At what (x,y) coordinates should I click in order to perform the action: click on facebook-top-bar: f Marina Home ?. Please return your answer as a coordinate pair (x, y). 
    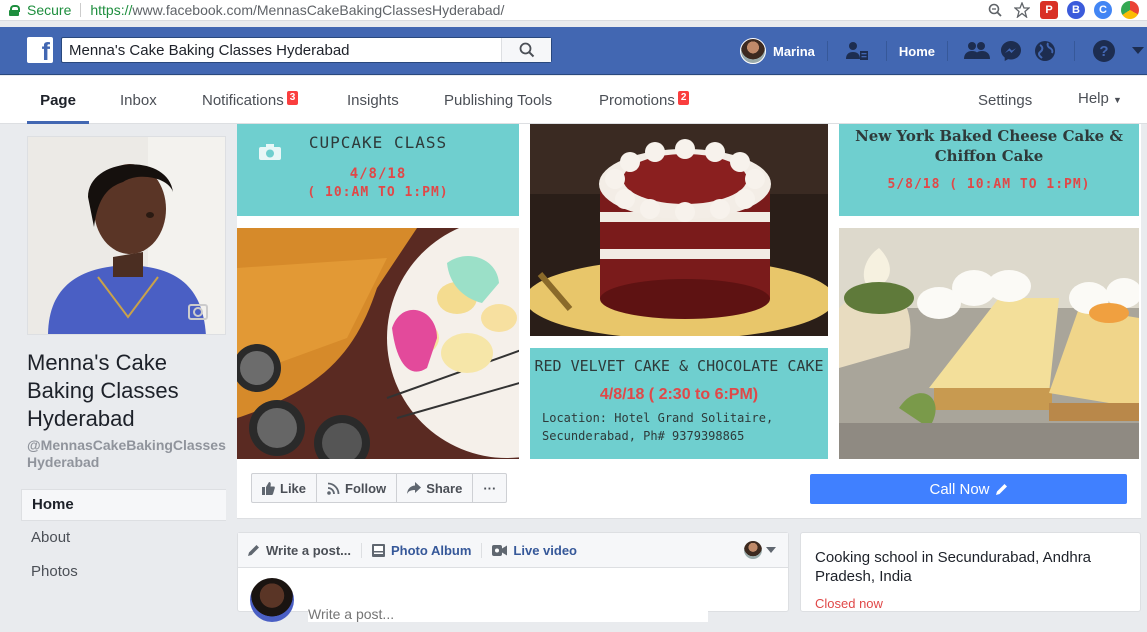
    Looking at the image, I should click on (573, 51).